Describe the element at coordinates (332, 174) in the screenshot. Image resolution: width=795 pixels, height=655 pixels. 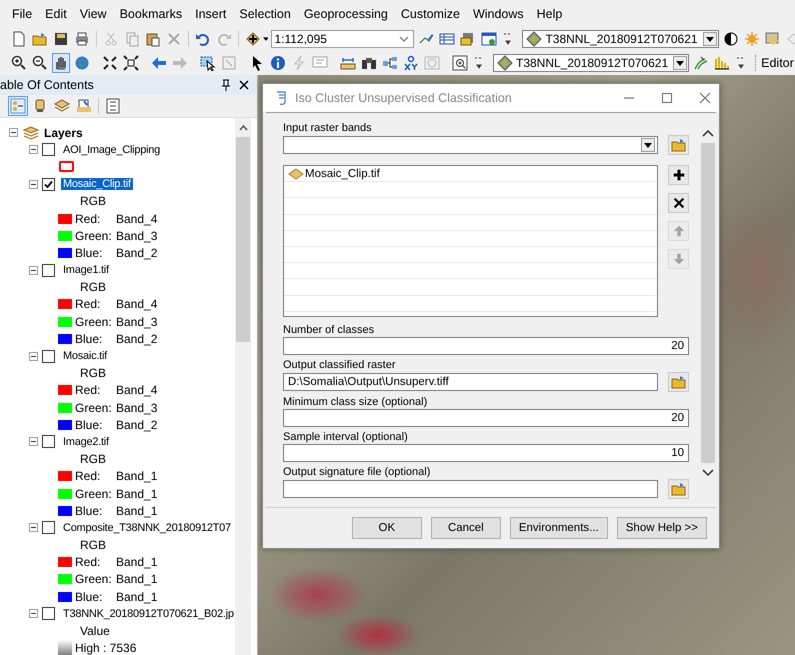
I see `list-item: Mosaic_Clip.tif` at that location.